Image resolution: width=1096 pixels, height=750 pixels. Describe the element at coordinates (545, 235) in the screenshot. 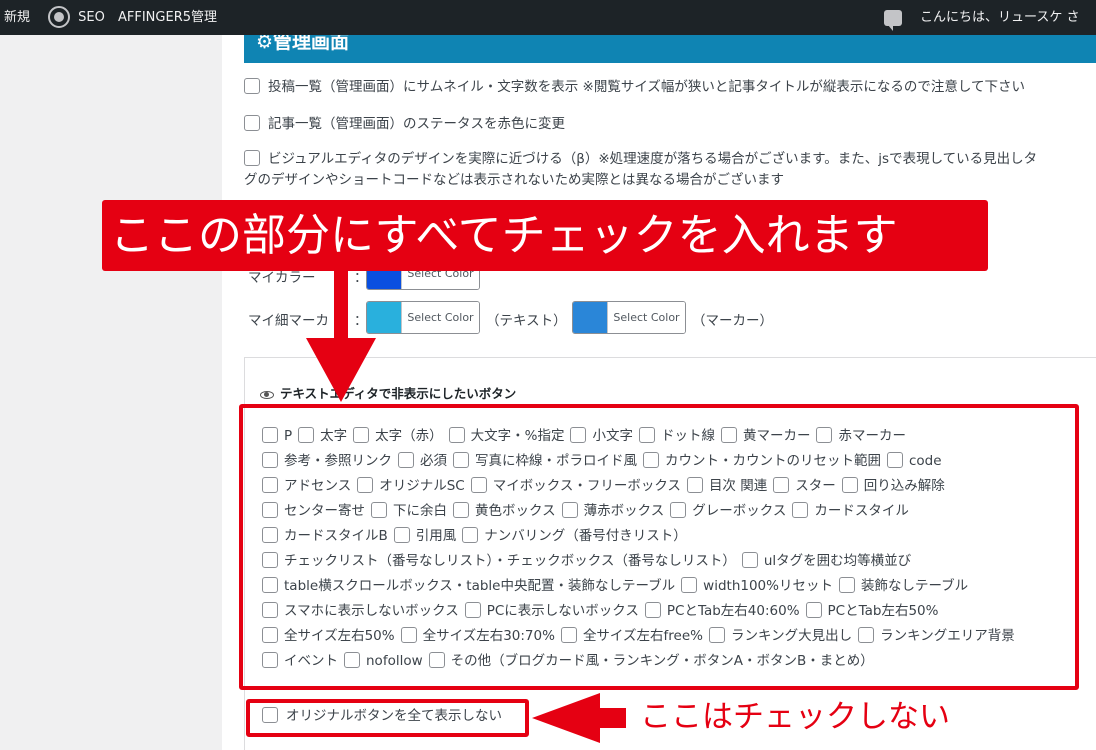

I see `callout-check-all: ここの部分にすべてチェックを入れます` at that location.